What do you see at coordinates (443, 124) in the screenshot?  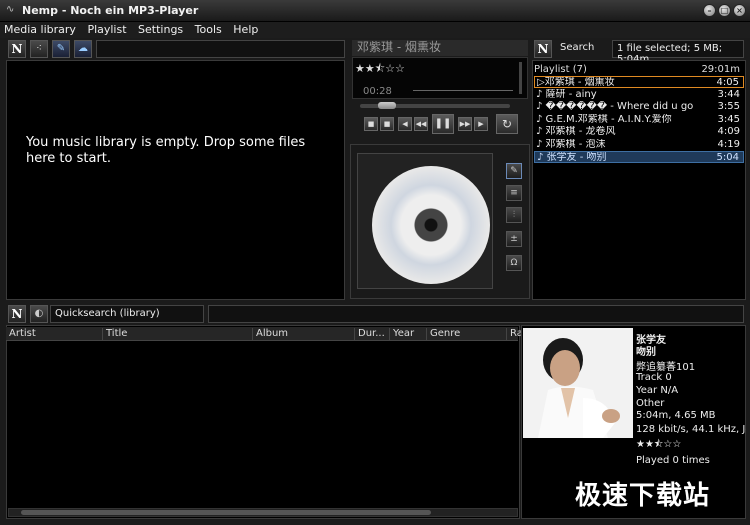 I see `pause-button: ❚❚` at bounding box center [443, 124].